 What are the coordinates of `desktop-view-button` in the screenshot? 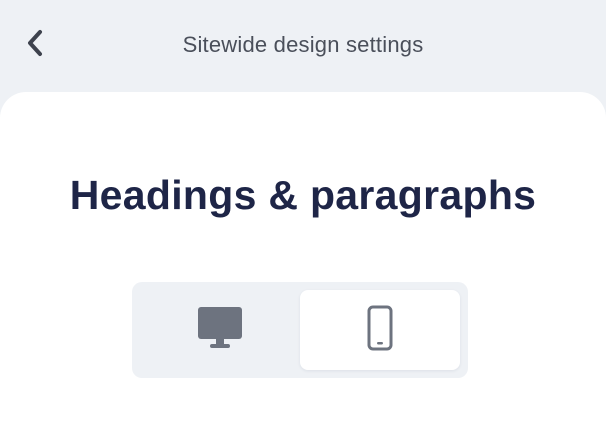 It's located at (220, 330).